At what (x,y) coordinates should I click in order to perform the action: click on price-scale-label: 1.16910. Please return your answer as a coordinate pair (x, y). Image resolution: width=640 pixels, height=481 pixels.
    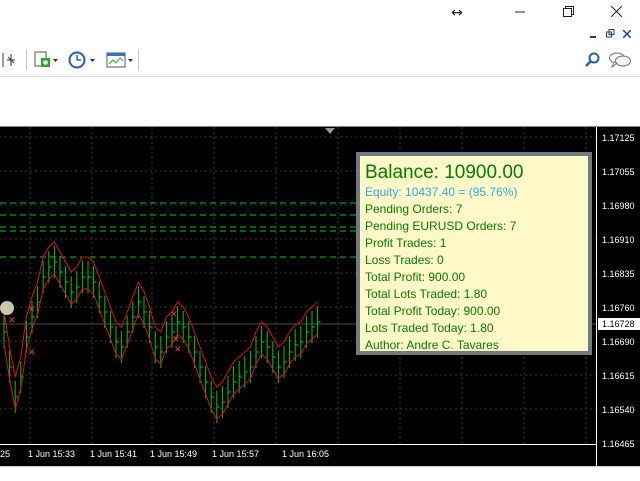
    Looking at the image, I should click on (618, 240).